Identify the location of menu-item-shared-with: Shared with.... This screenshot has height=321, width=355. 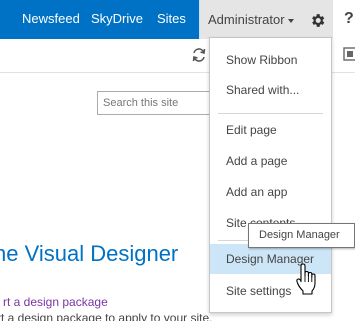
(270, 90).